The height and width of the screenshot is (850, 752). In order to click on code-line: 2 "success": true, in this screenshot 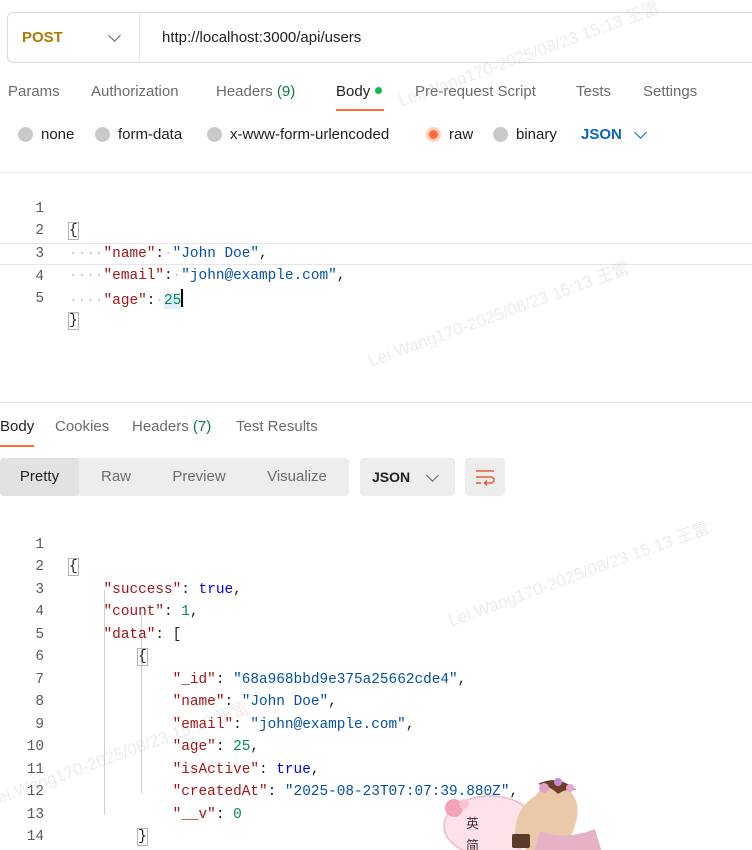, I will do `click(376, 566)`.